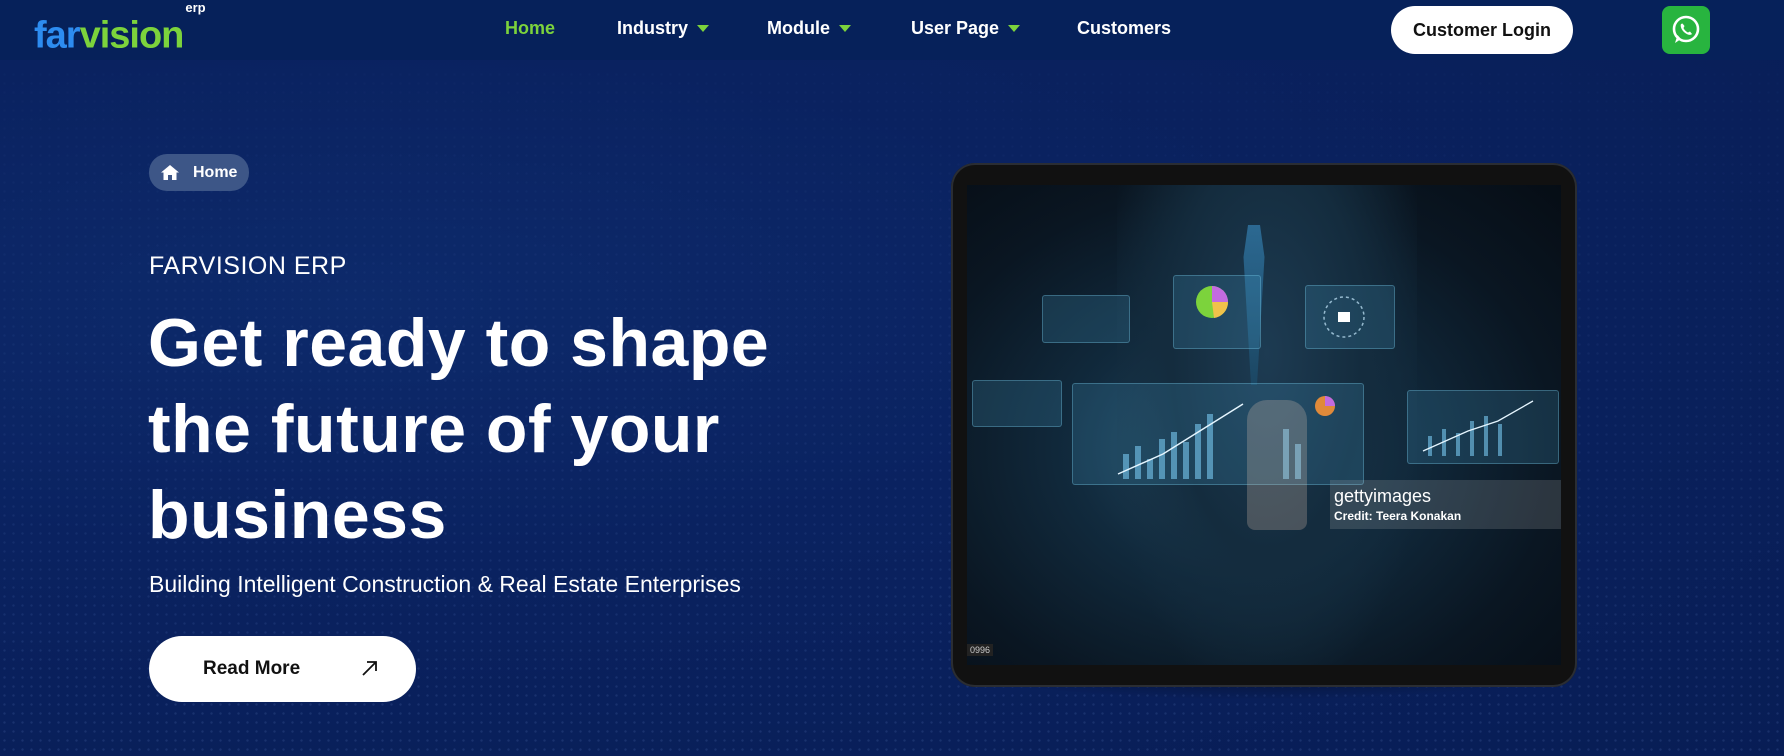 Image resolution: width=1784 pixels, height=756 pixels. I want to click on trend-chart-icon, so click(1478, 428).